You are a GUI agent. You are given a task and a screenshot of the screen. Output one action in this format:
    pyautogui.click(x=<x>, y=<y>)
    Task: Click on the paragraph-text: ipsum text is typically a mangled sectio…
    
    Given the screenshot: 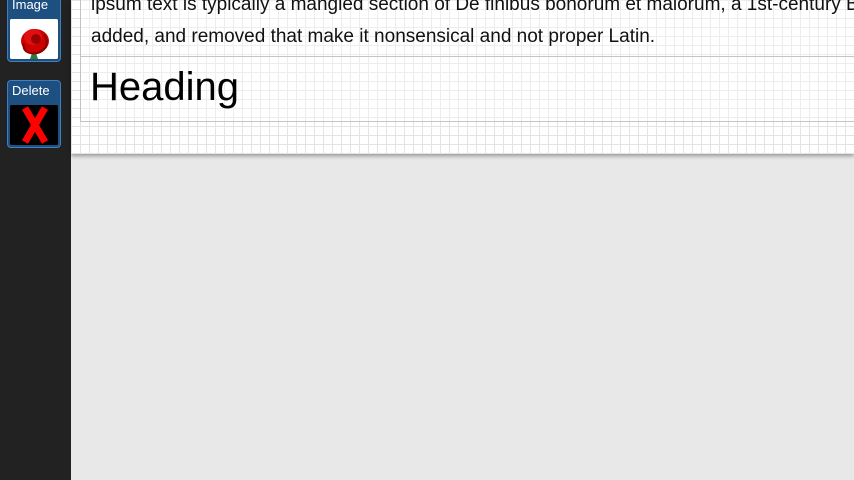 What is the action you would take?
    pyautogui.click(x=472, y=26)
    